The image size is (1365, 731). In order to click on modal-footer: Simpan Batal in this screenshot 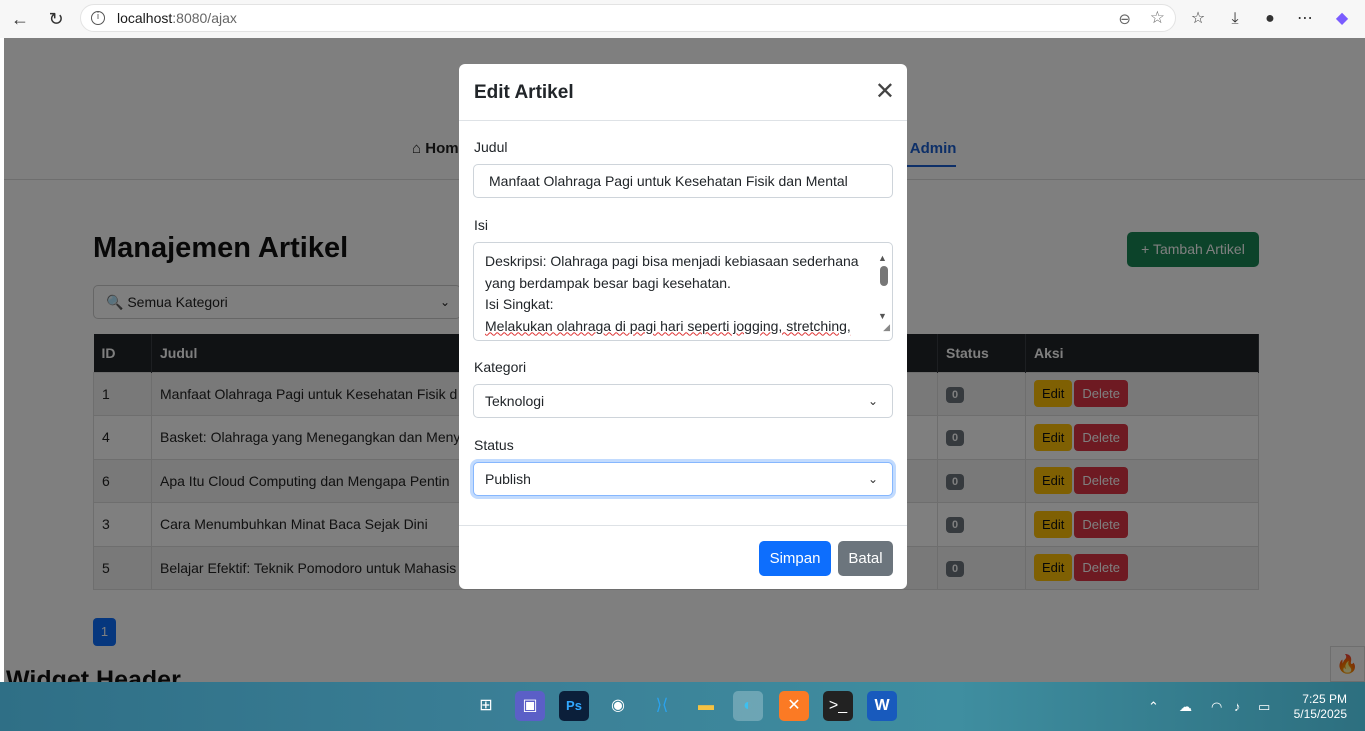, I will do `click(683, 557)`.